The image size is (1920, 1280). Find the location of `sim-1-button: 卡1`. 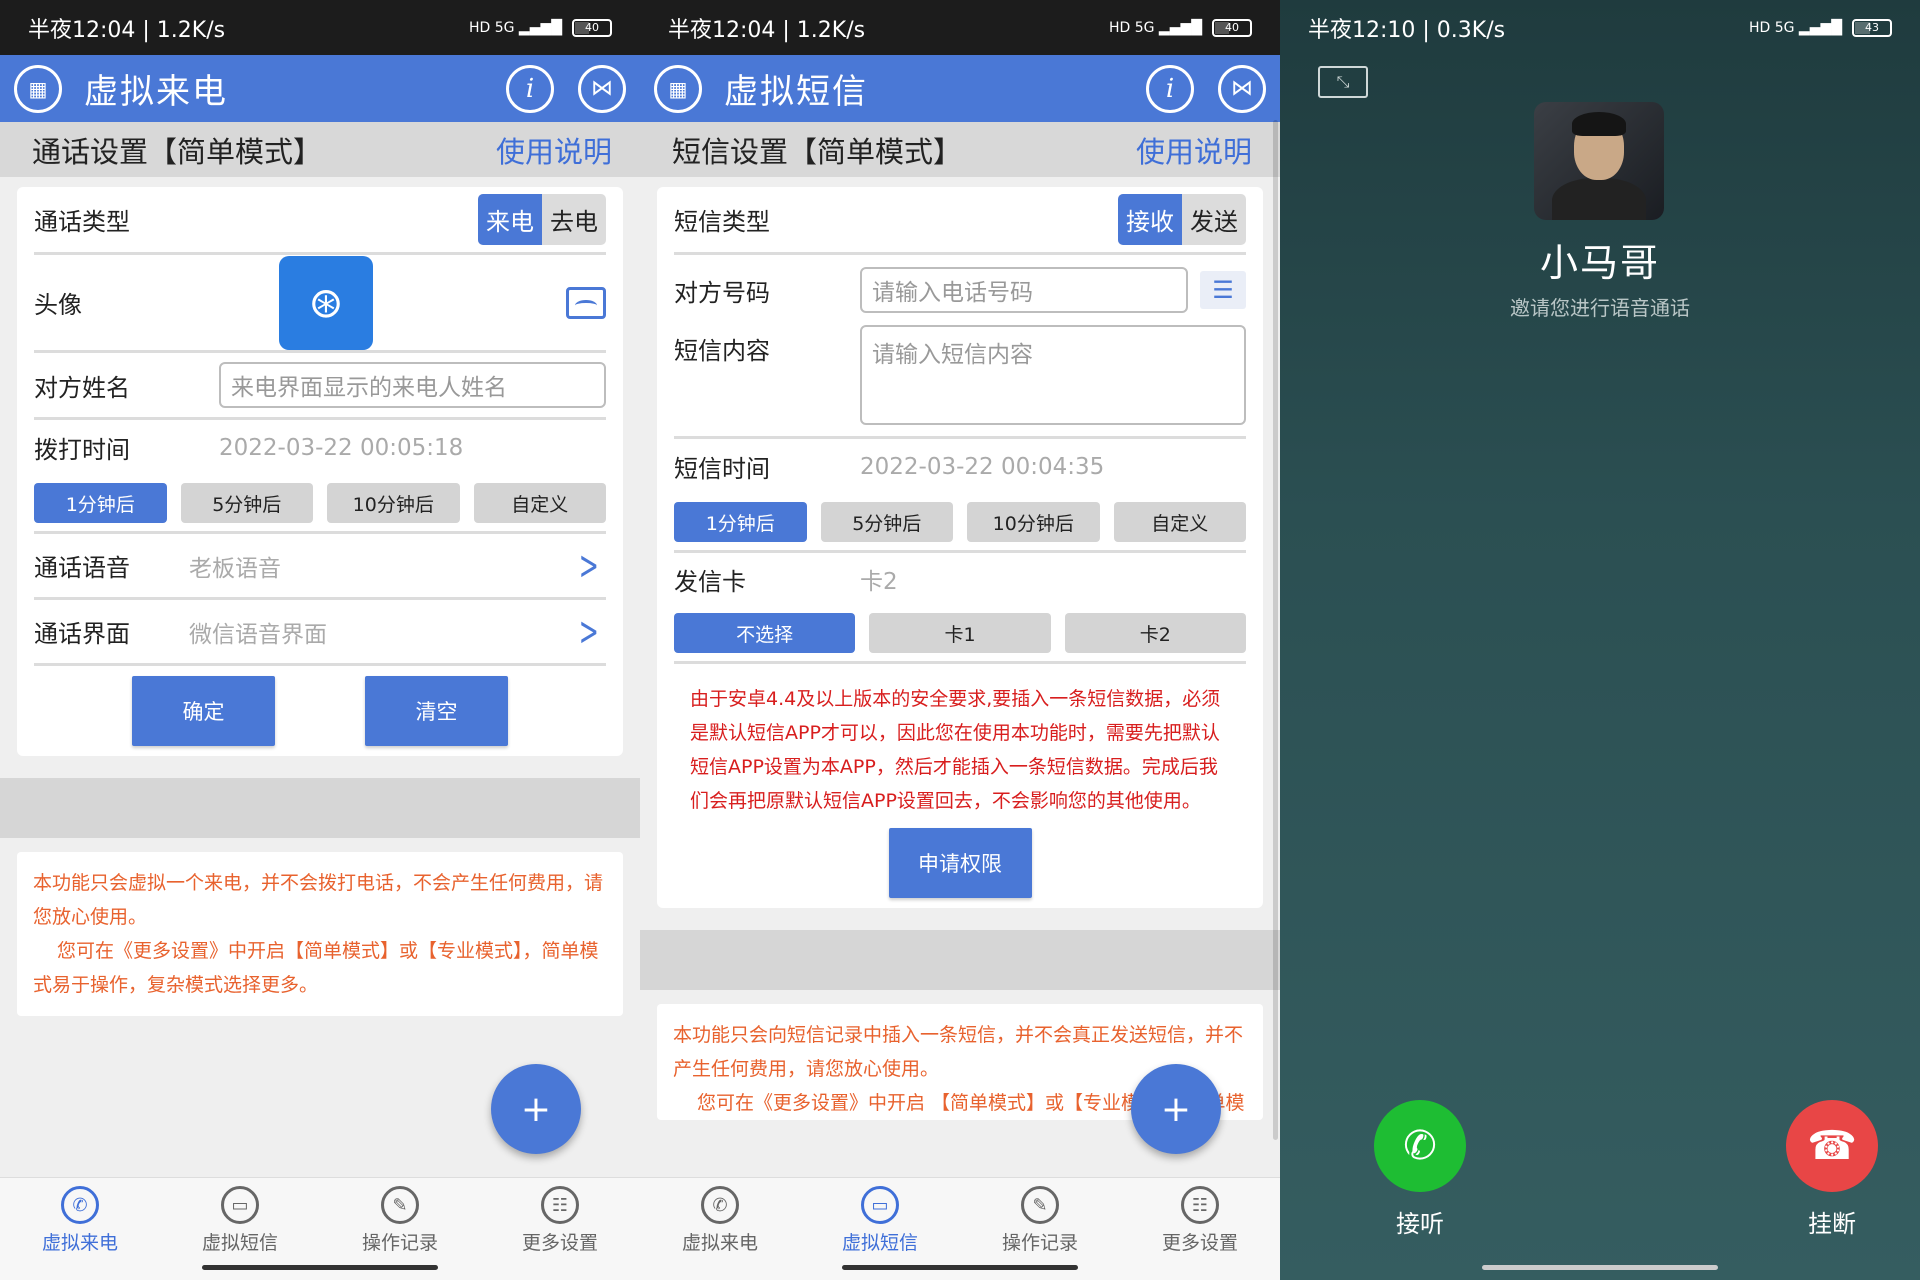

sim-1-button: 卡1 is located at coordinates (960, 633).